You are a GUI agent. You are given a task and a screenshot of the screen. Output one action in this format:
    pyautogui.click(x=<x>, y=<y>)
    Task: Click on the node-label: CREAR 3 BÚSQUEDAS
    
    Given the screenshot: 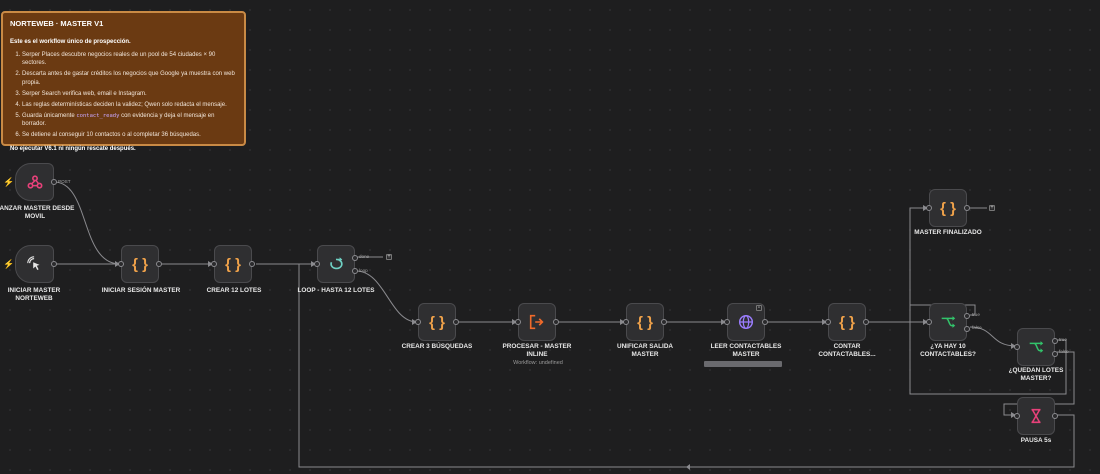 What is the action you would take?
    pyautogui.click(x=437, y=346)
    